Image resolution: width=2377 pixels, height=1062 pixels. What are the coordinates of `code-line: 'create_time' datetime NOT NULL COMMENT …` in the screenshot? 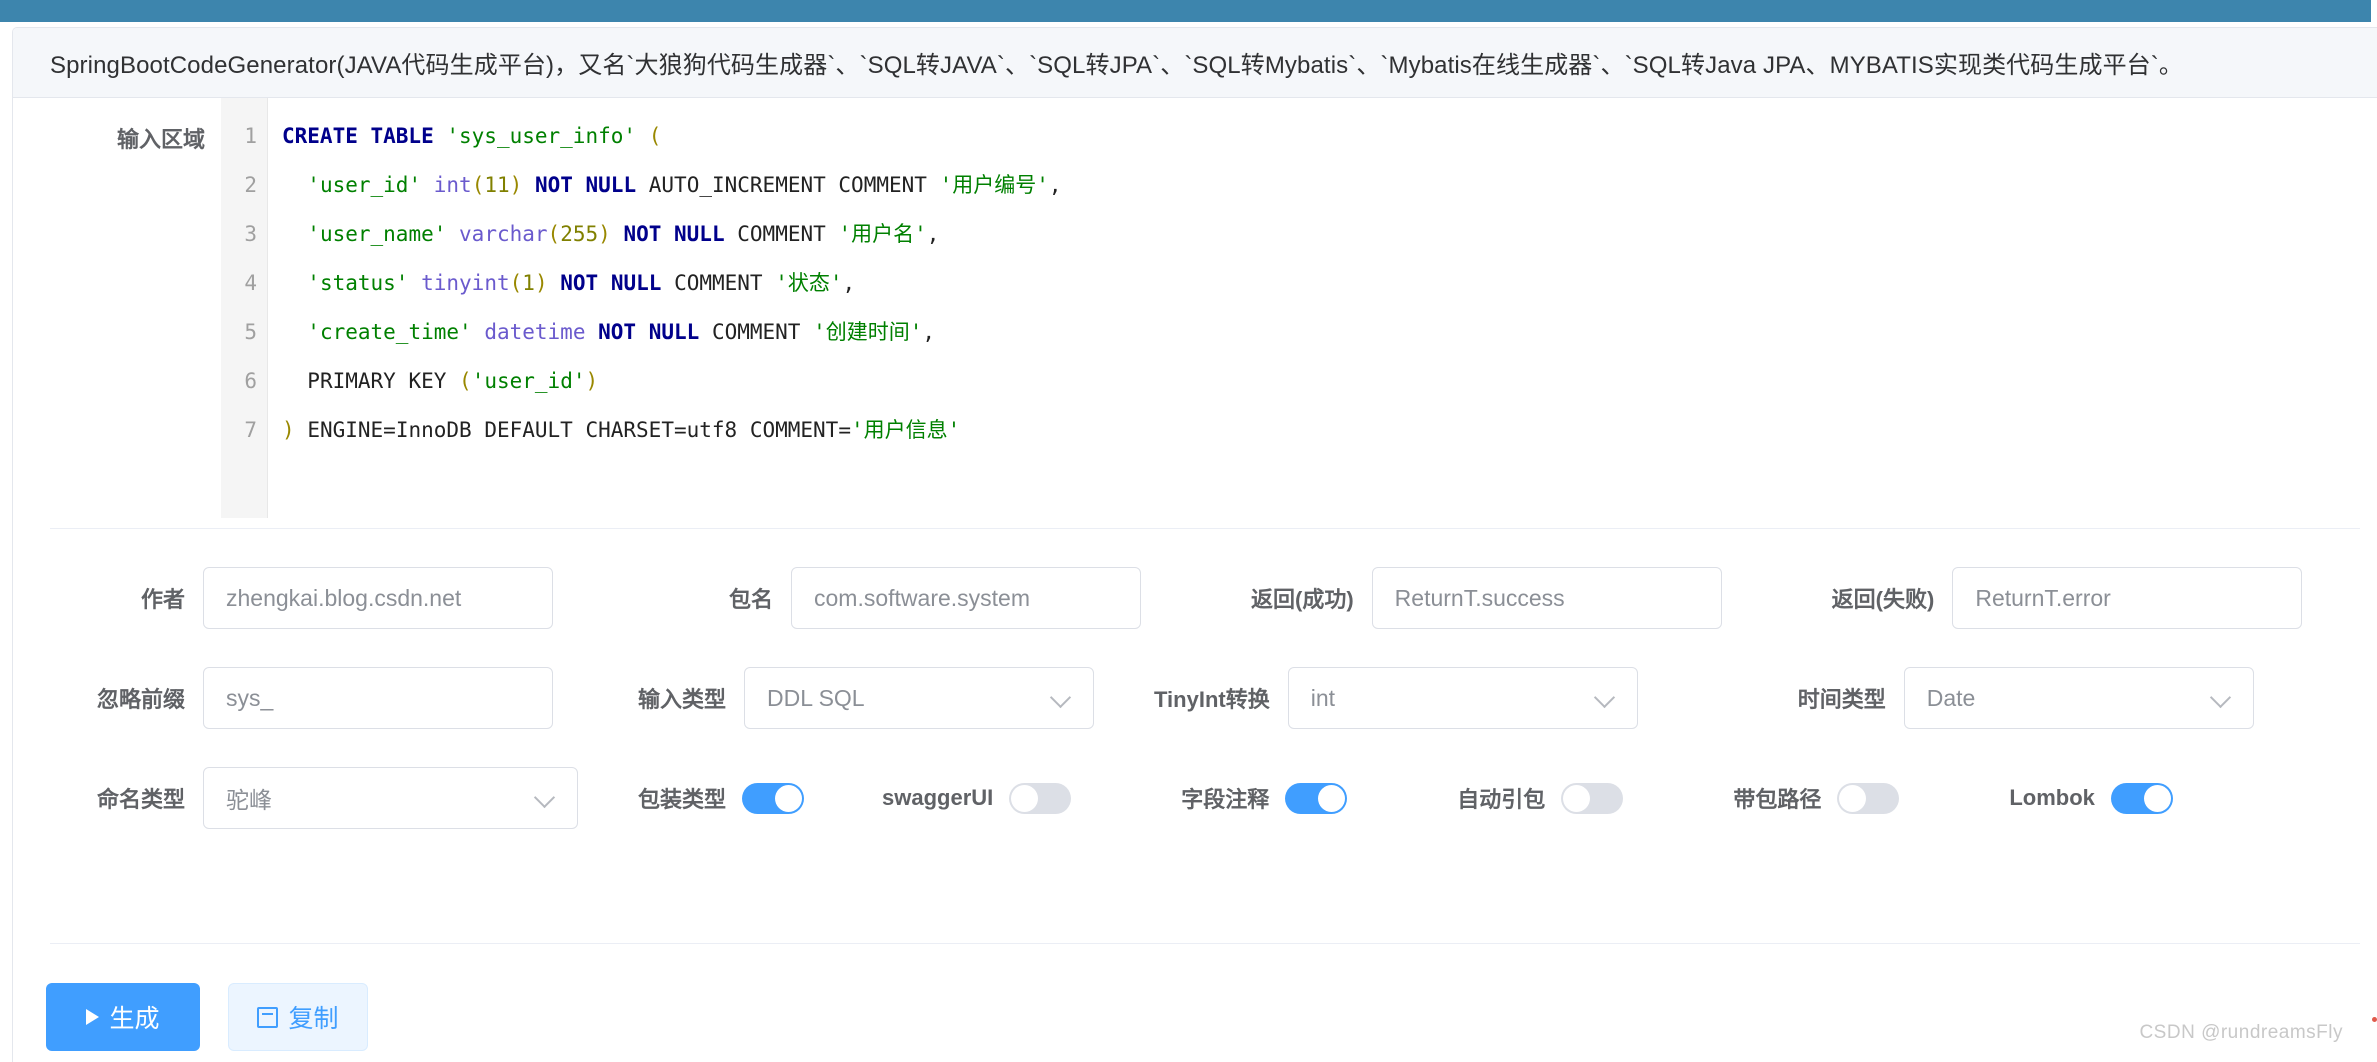 It's located at (621, 332).